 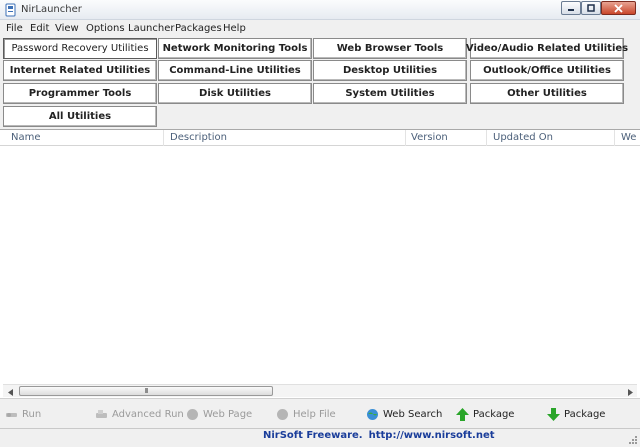 What do you see at coordinates (628, 138) in the screenshot?
I see `column-web: We` at bounding box center [628, 138].